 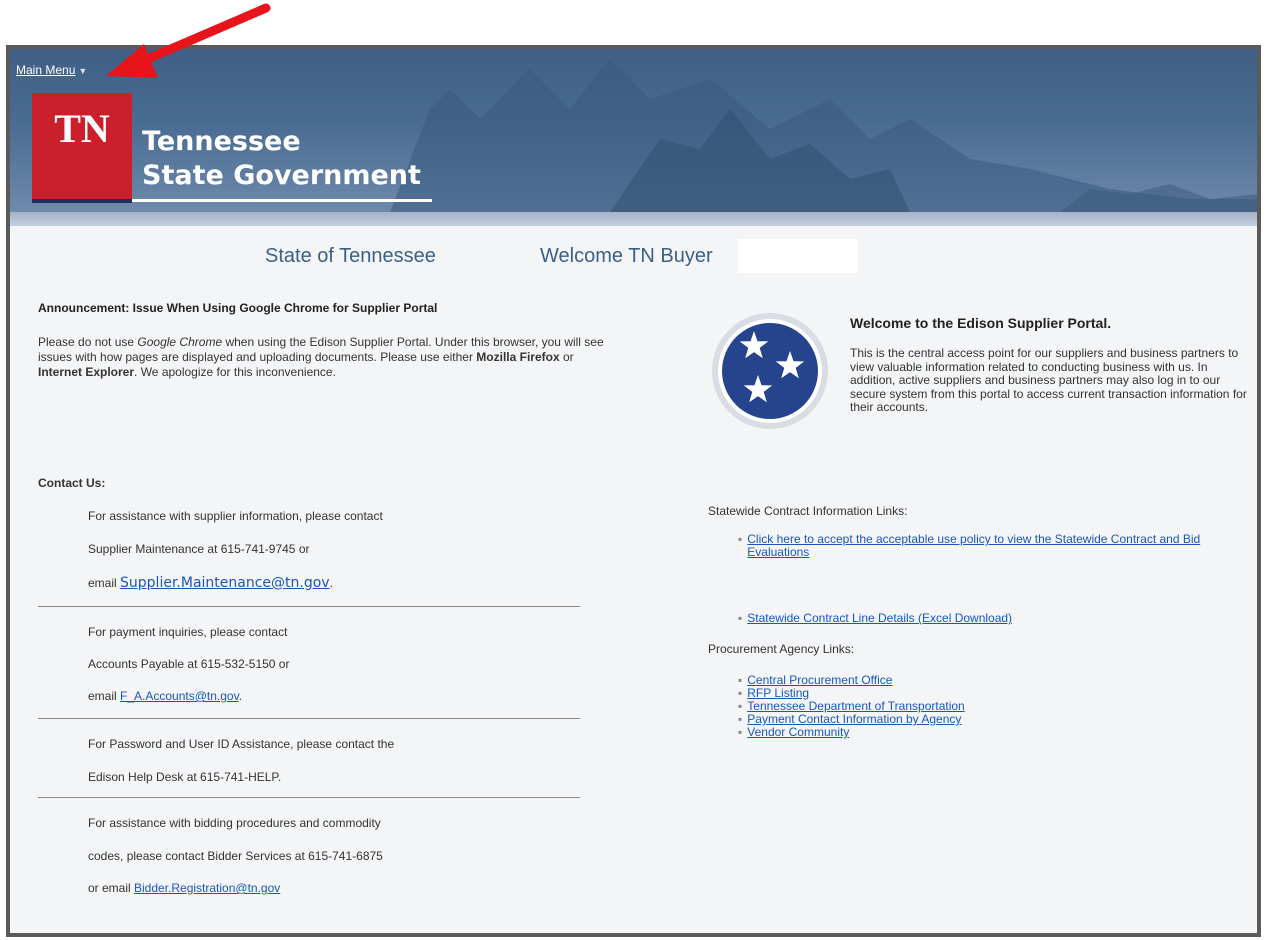 I want to click on portal-welcome-title: Welcome to the Edison Supplier Portal., so click(x=981, y=323).